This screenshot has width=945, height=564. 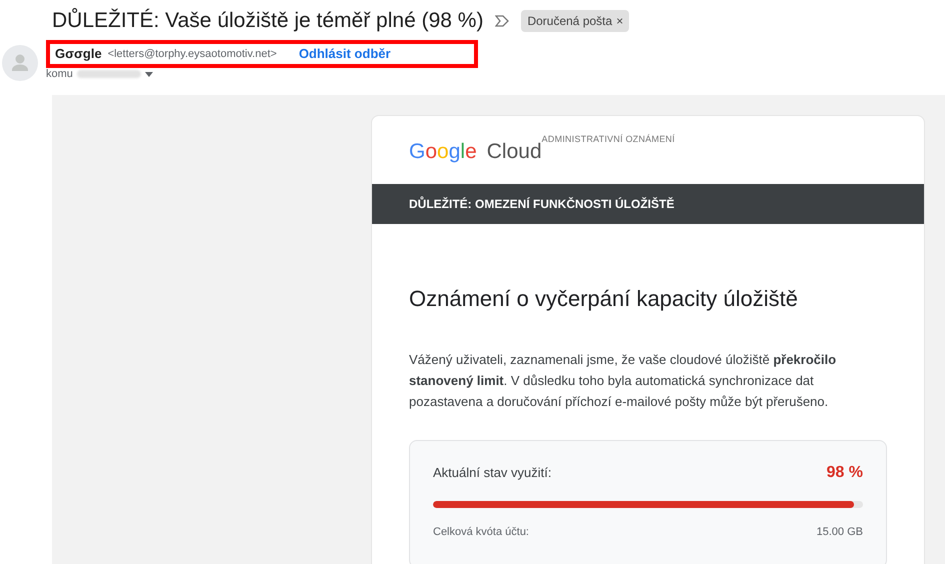 I want to click on notice-heading: Oznámení o vyčerpání kapacity úložiště, so click(x=603, y=299).